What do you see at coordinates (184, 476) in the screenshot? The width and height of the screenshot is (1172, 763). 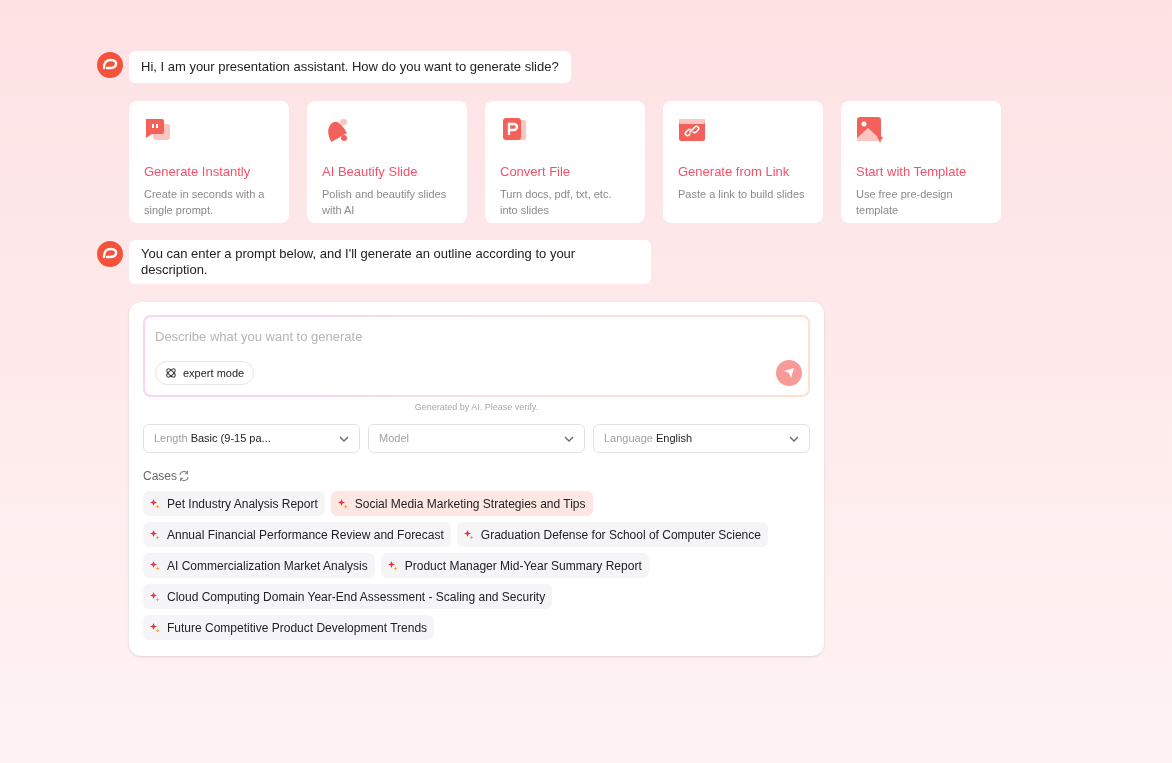 I see `refresh-icon` at bounding box center [184, 476].